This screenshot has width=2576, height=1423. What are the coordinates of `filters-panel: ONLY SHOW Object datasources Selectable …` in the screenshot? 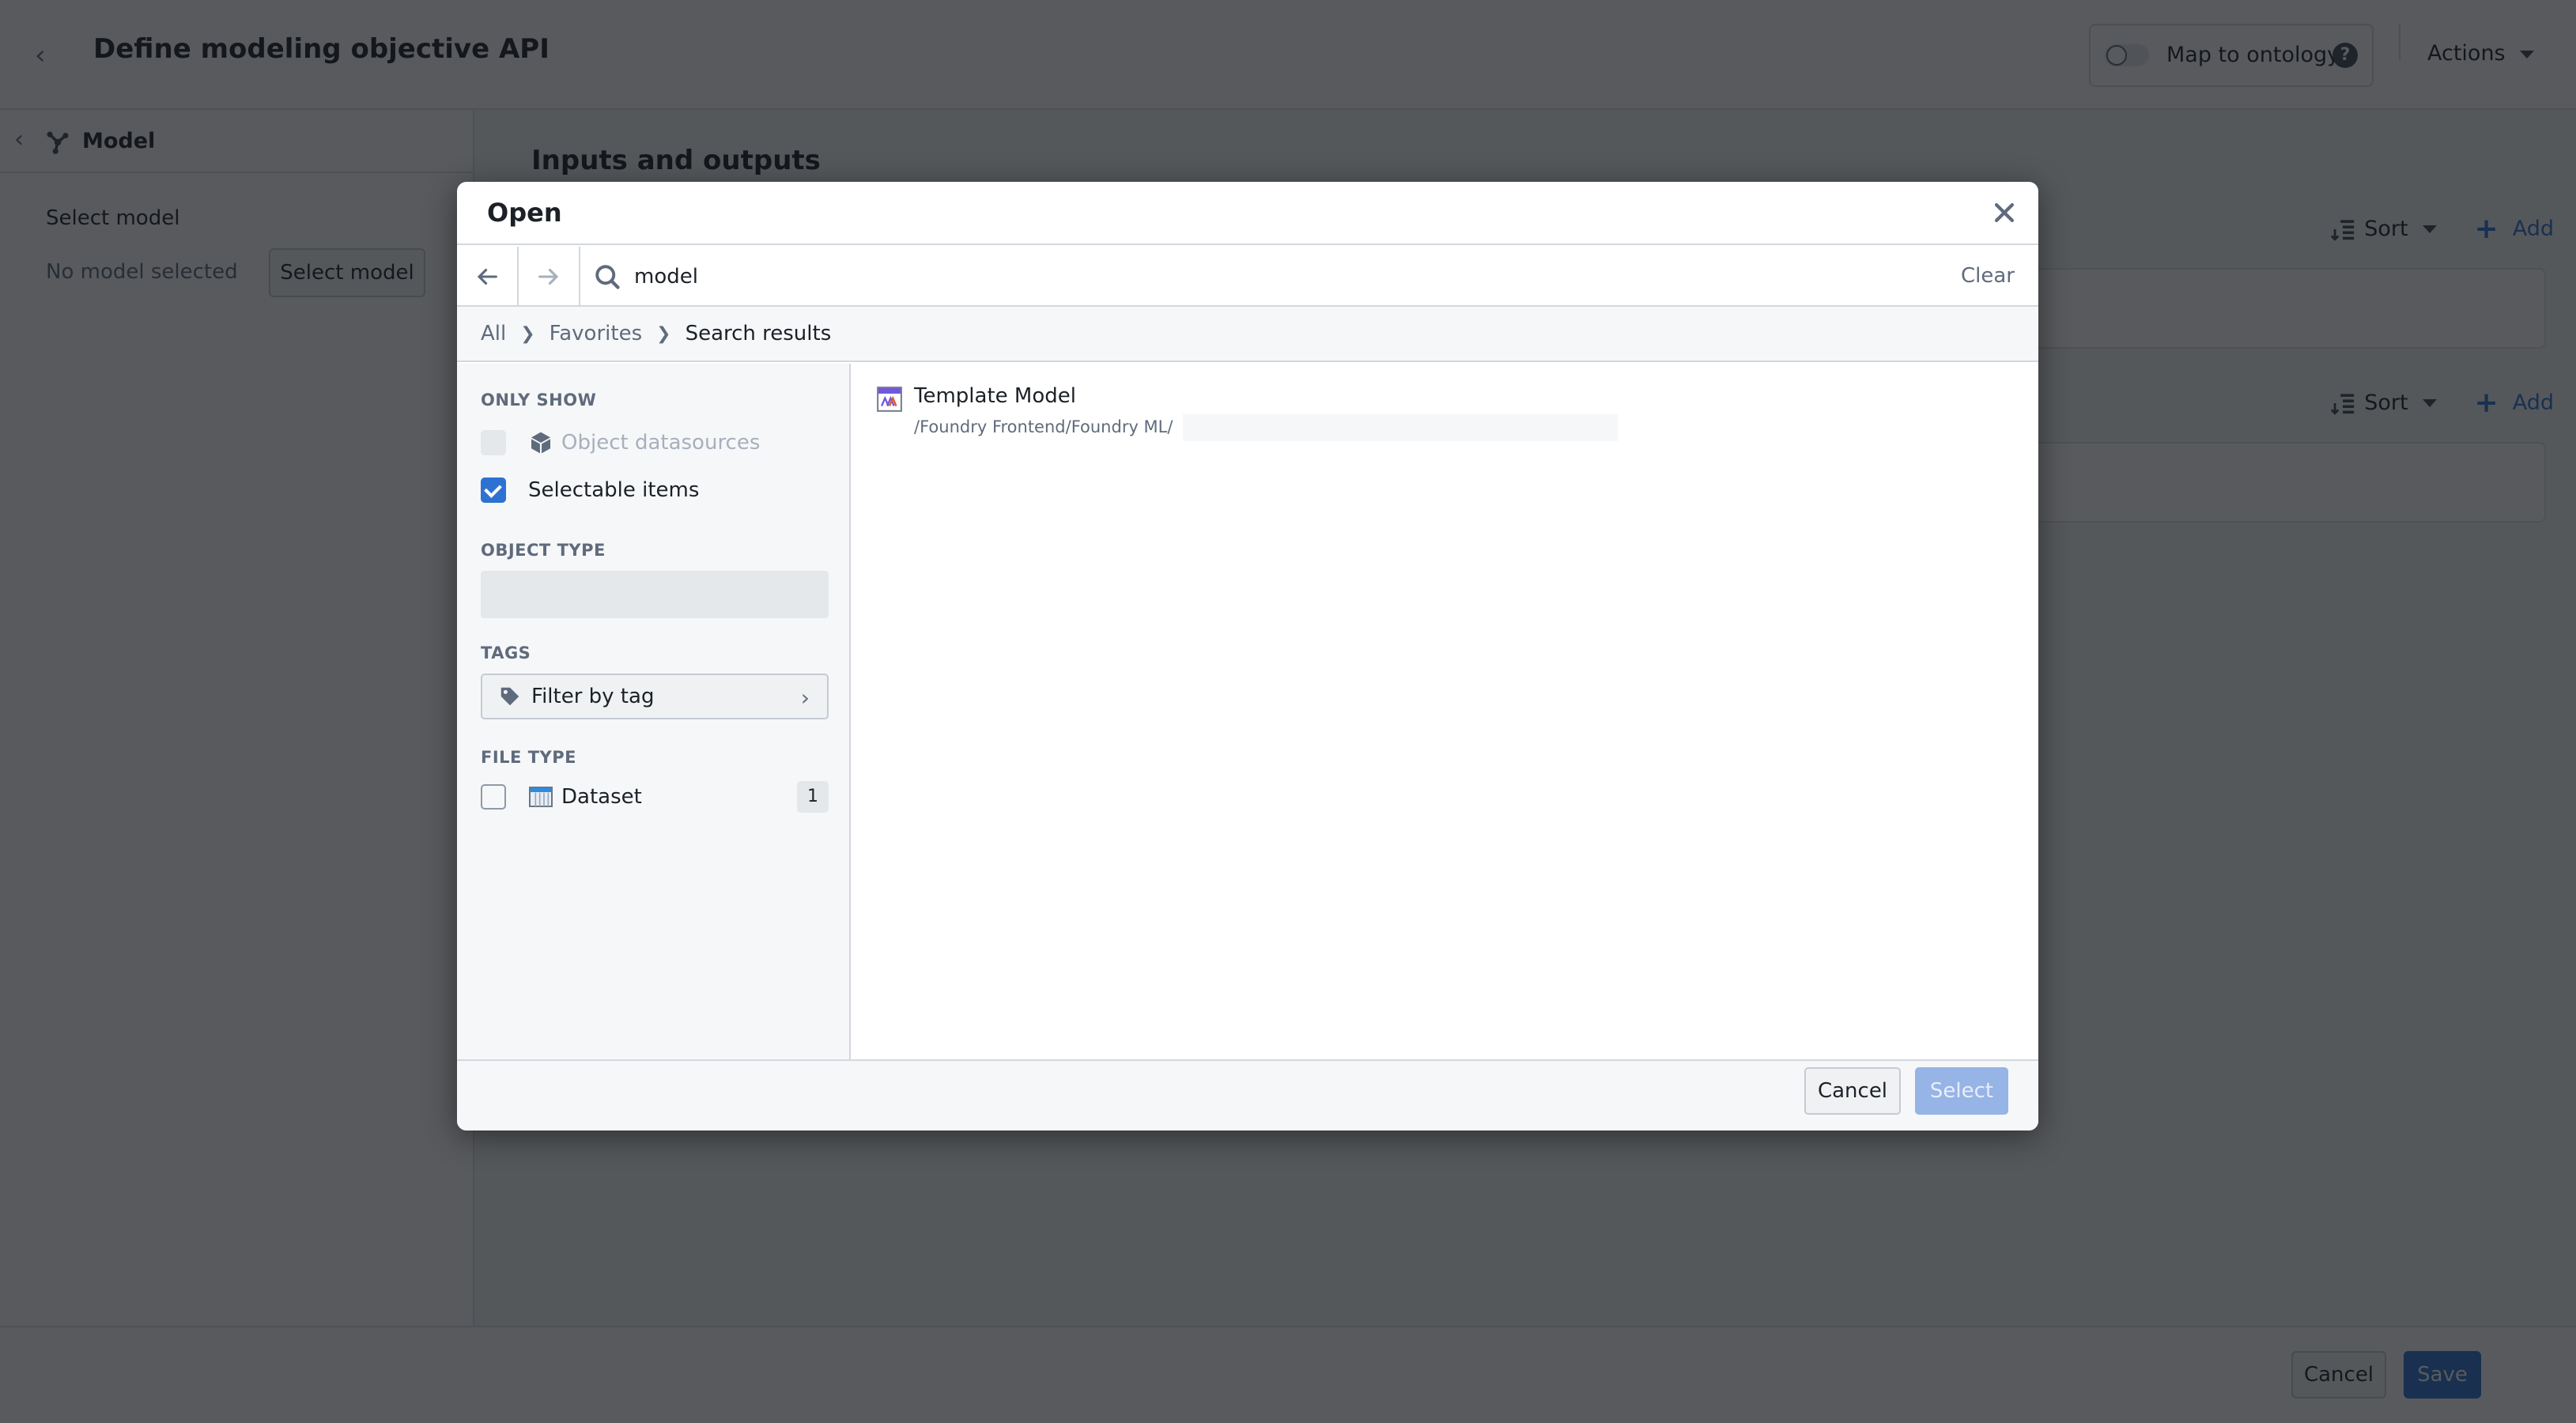 It's located at (654, 712).